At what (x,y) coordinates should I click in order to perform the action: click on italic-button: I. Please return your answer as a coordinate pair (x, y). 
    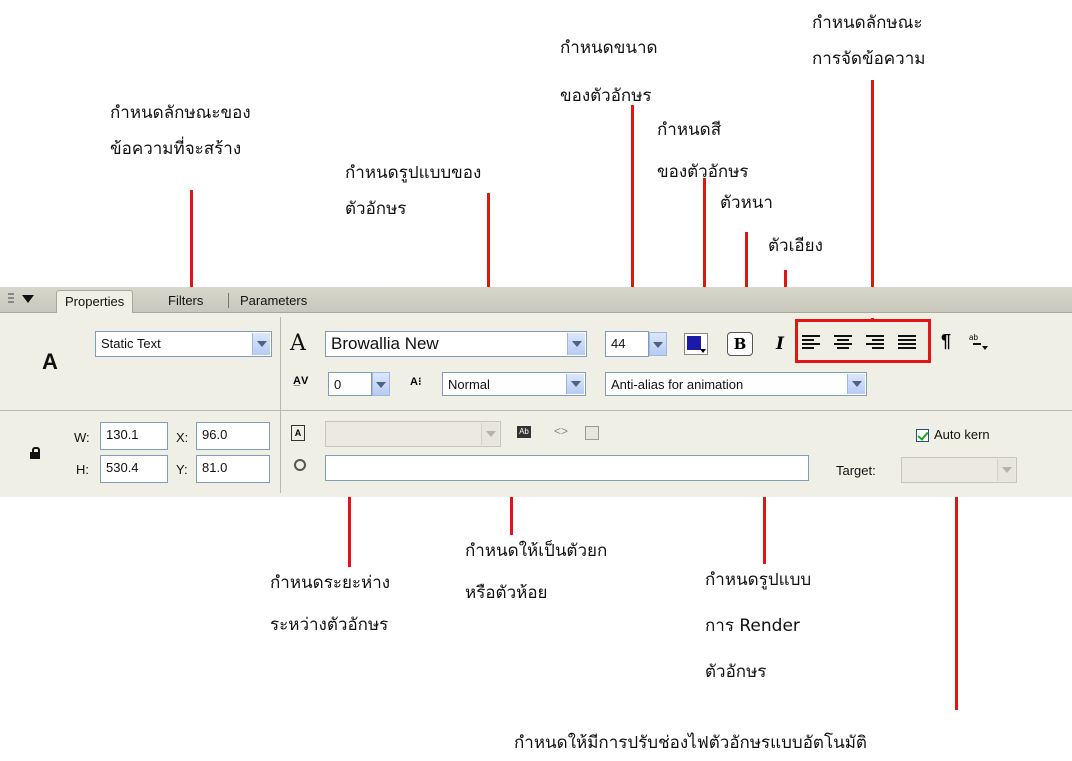
    Looking at the image, I should click on (780, 345).